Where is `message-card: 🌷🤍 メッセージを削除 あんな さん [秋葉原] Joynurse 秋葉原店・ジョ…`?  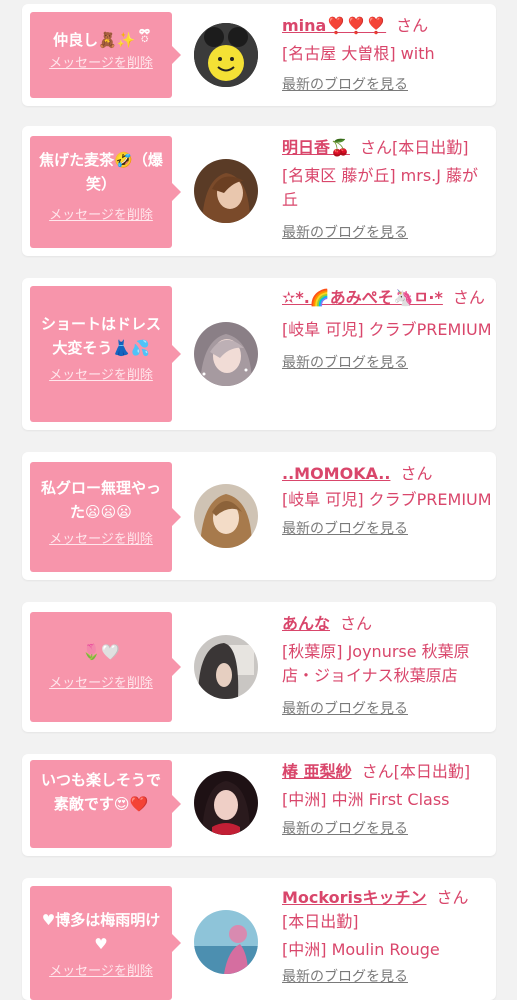
message-card: 🌷🤍 メッセージを削除 あんな さん [秋葉原] Joynurse 秋葉原店・ジョ… is located at coordinates (259, 667).